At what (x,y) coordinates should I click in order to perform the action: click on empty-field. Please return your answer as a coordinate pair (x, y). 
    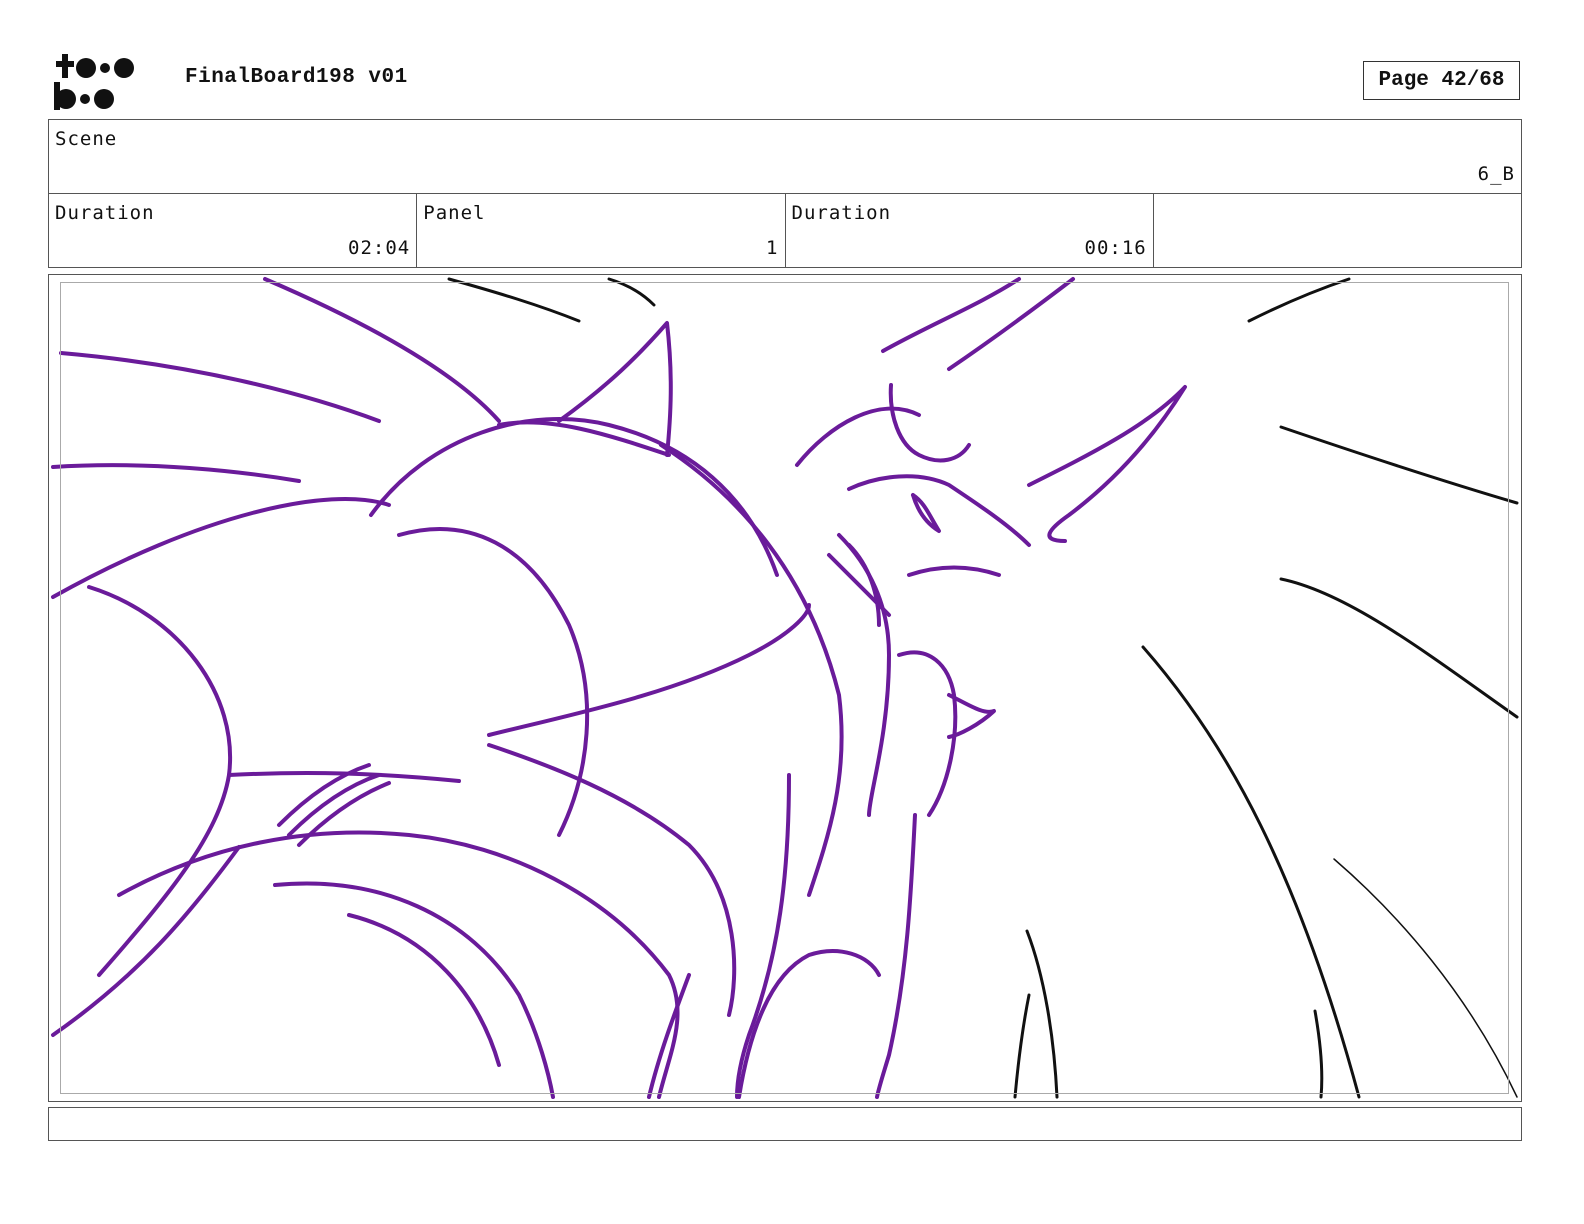
    Looking at the image, I should click on (1337, 230).